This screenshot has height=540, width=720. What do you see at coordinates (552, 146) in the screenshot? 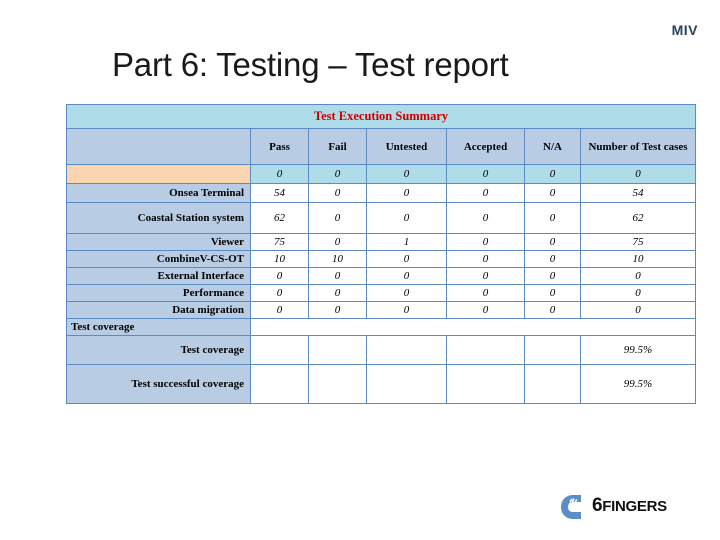
I see `column-header-na: N/A` at bounding box center [552, 146].